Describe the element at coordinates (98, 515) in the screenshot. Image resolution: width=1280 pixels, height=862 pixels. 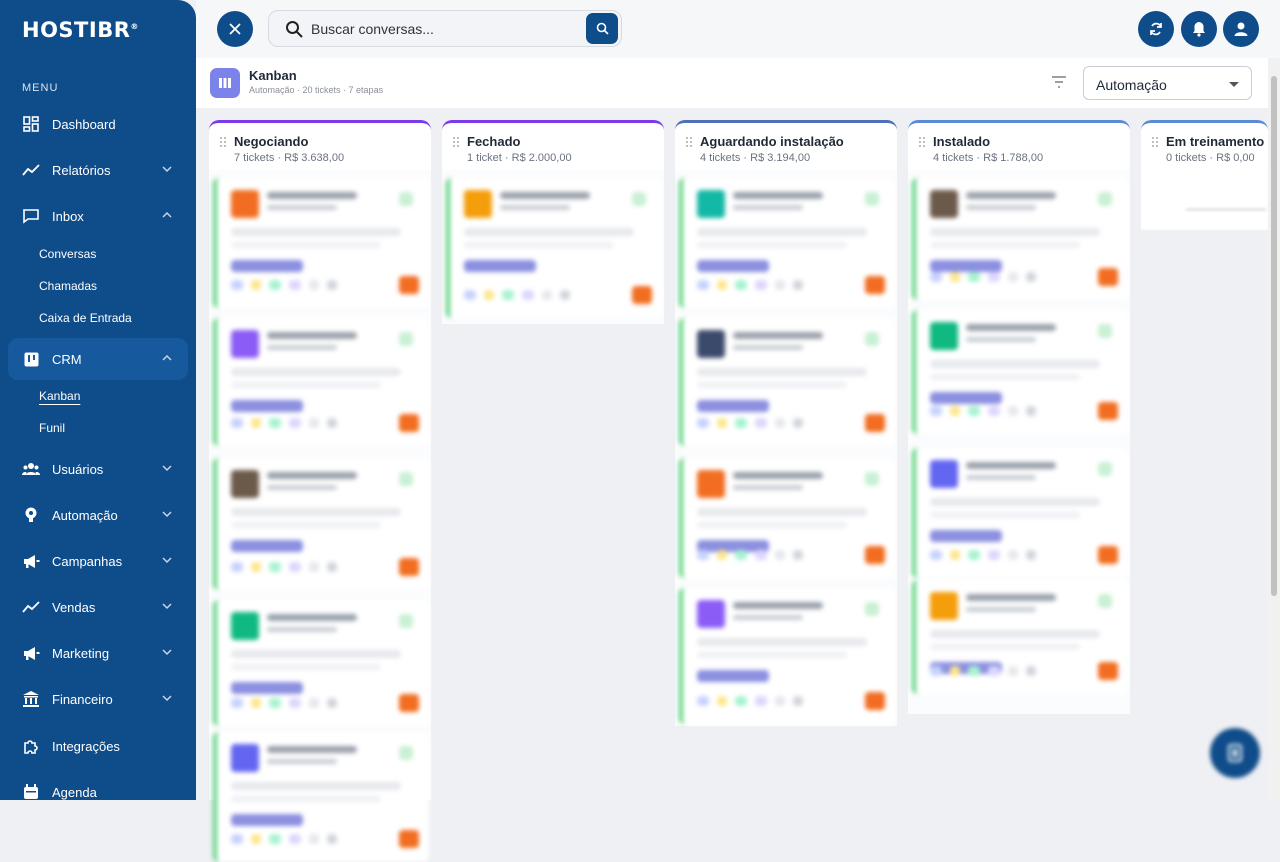
I see `sidebar-item-automacao: Automação` at that location.